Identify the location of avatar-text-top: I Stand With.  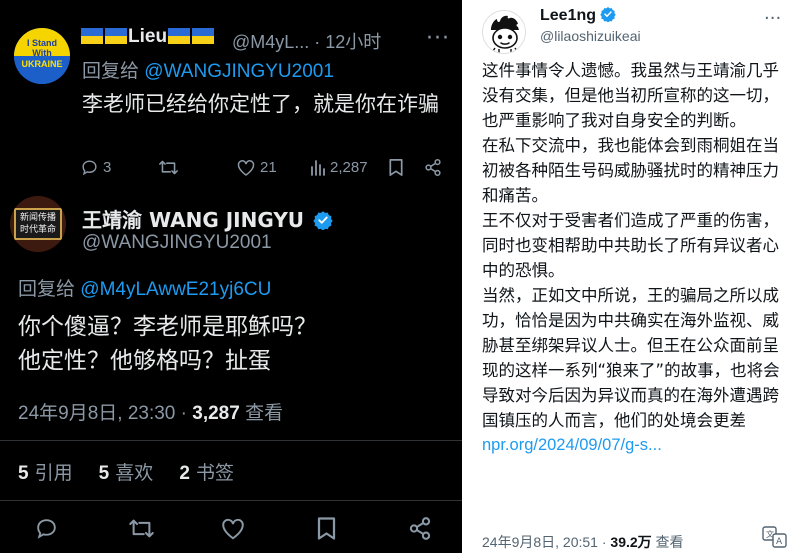
(41, 48).